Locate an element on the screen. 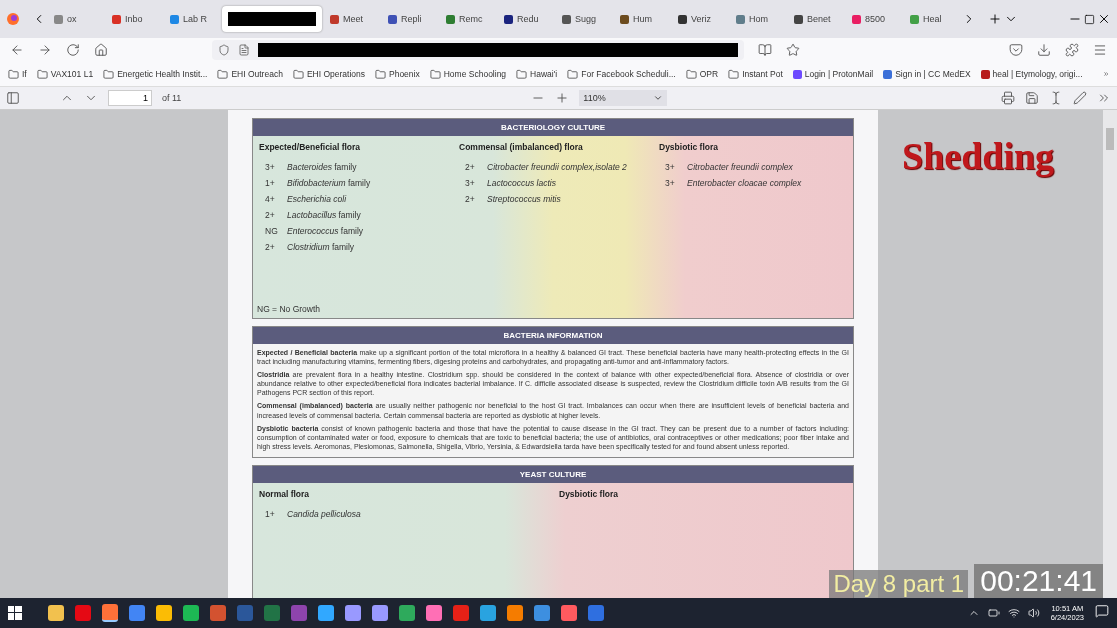 The width and height of the screenshot is (1117, 628). organism-name: Escherichia coli is located at coordinates (317, 199).